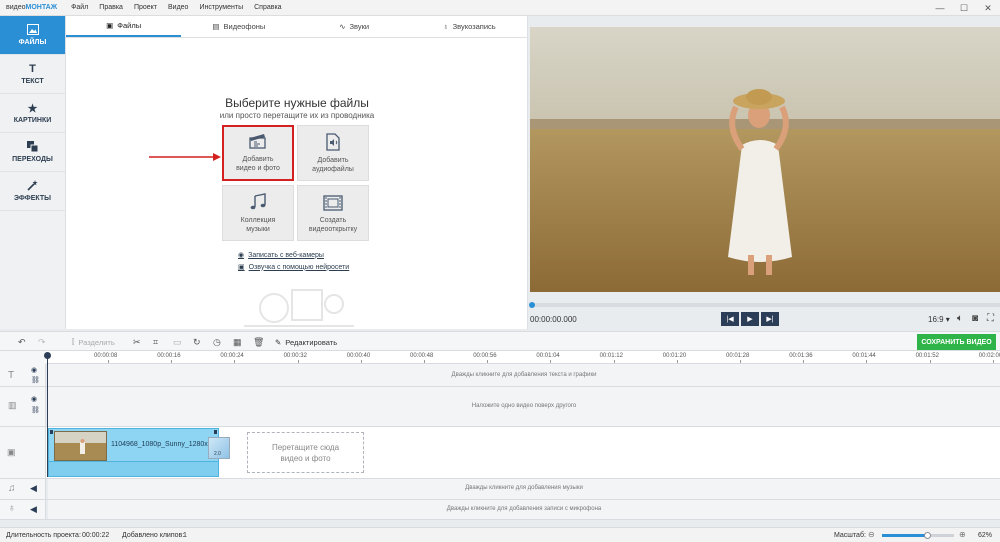 This screenshot has height=542, width=1000. What do you see at coordinates (238, 26) in the screenshot?
I see `tab-backgrounds: ▤ Видеофоны` at bounding box center [238, 26].